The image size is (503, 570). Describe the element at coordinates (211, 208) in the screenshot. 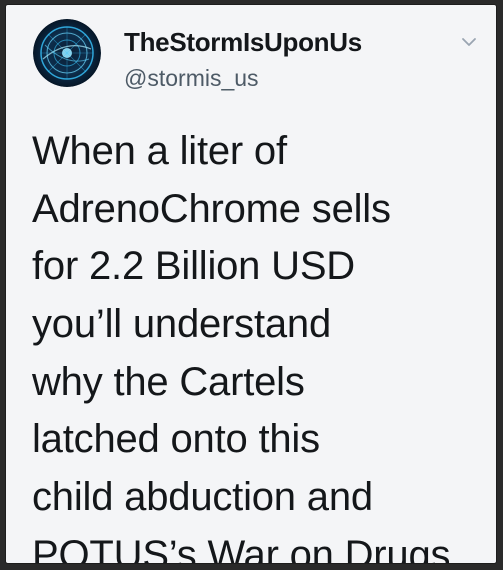

I see `tweet-text-line: AdrenoChrome sells` at that location.